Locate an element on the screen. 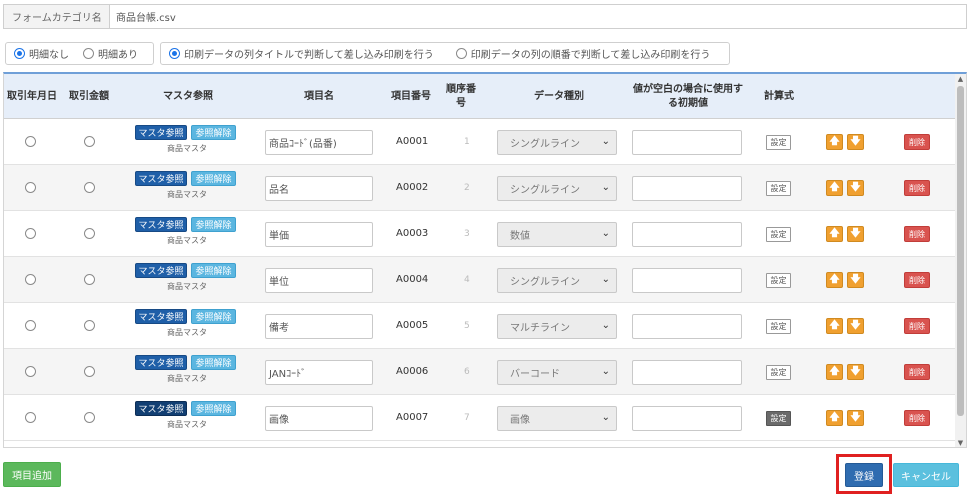 This screenshot has height=497, width=970. detail-option-none: 明細なし is located at coordinates (41, 53).